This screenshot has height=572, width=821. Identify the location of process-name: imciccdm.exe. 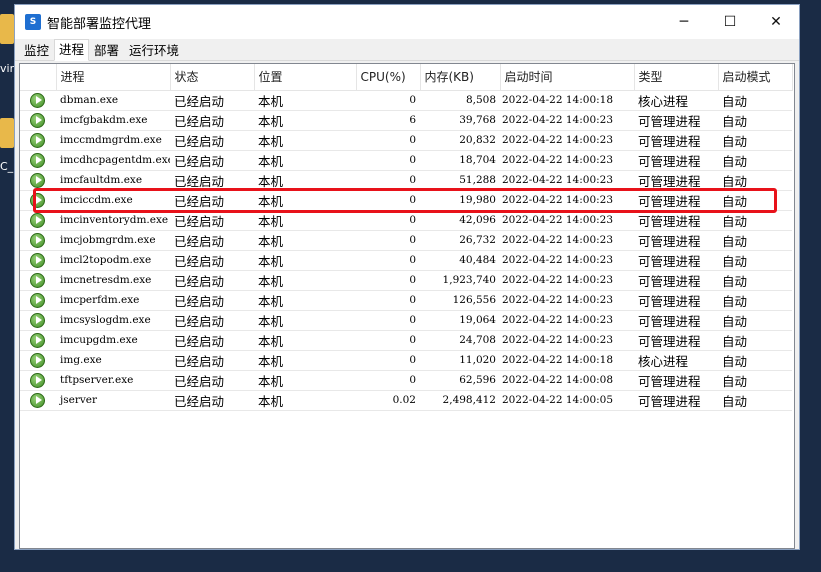
(113, 200).